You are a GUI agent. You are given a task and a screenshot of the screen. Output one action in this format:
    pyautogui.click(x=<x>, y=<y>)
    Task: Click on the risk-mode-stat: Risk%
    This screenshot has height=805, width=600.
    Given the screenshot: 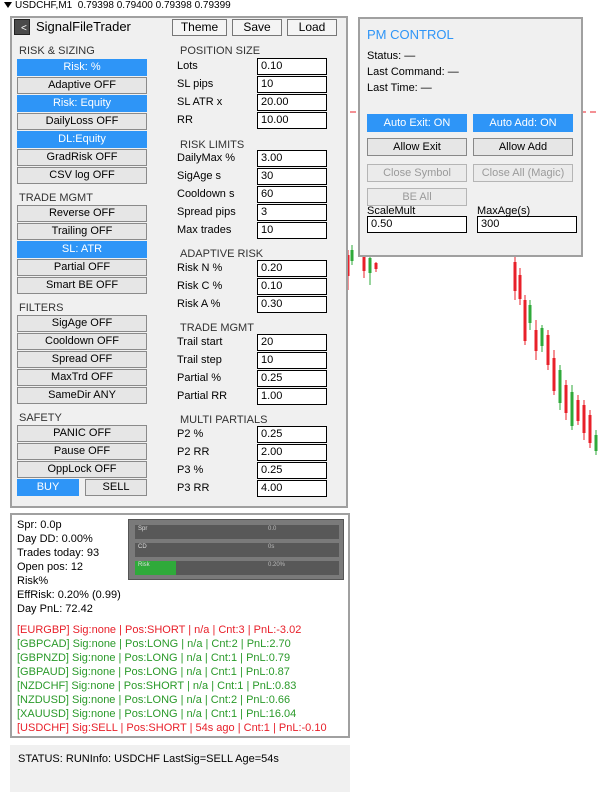 What is the action you would take?
    pyautogui.click(x=33, y=581)
    